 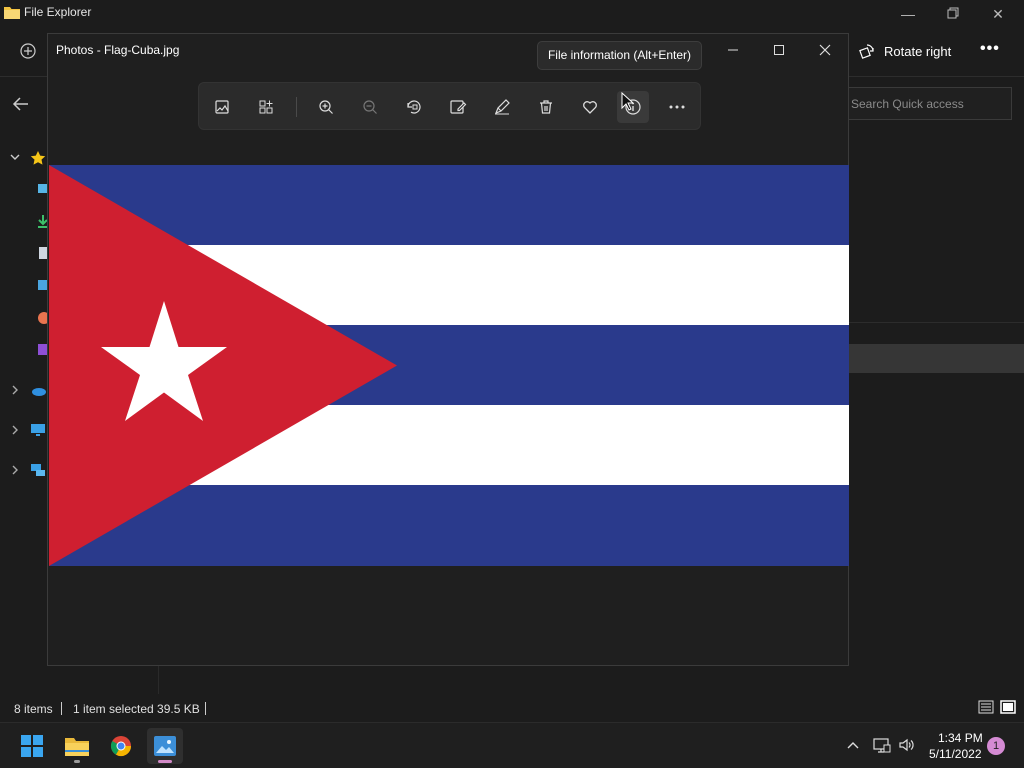 What do you see at coordinates (121, 746) in the screenshot?
I see `chrome-icon` at bounding box center [121, 746].